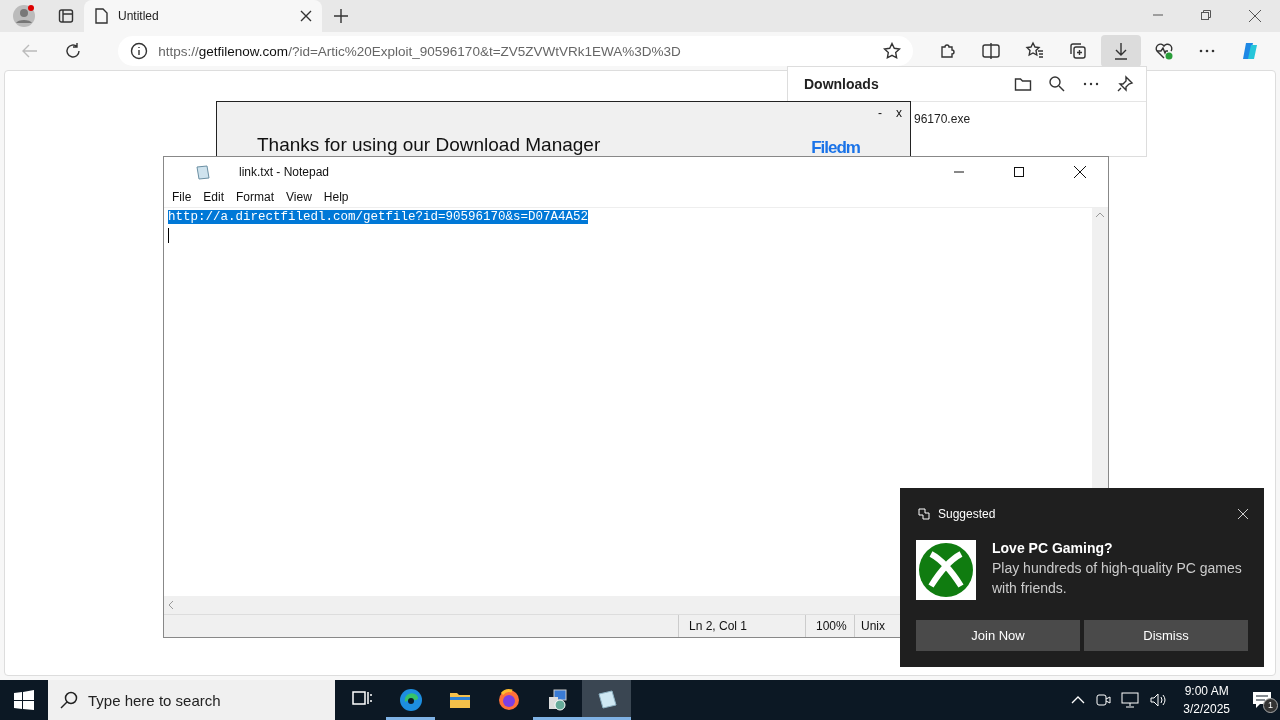  Describe the element at coordinates (946, 570) in the screenshot. I see `game-logo-icon` at that location.